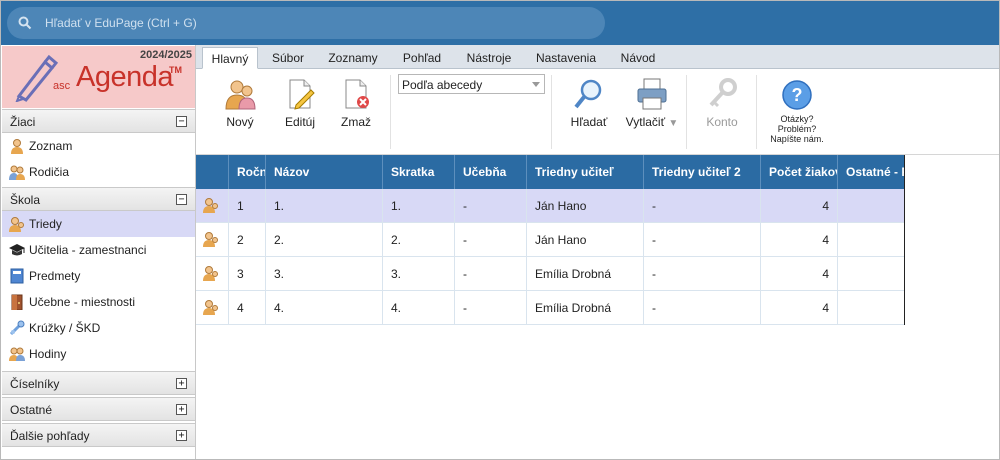 The height and width of the screenshot is (460, 1000). Describe the element at coordinates (797, 139) in the screenshot. I see `help-line-3: Napíšte nám.` at that location.